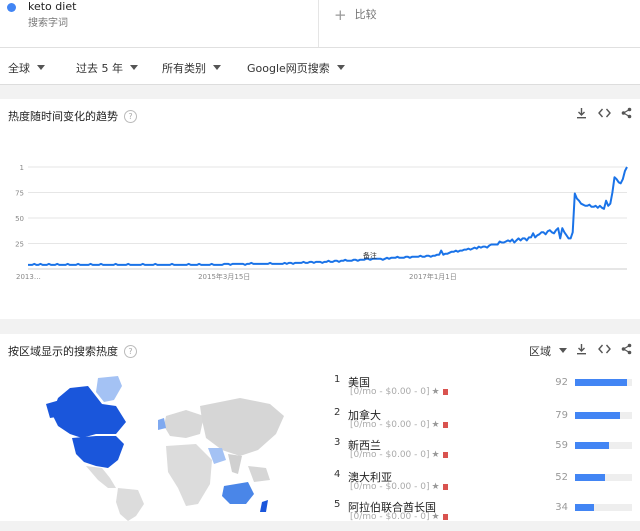 Image resolution: width=640 pixels, height=531 pixels. I want to click on annotation-note: 备注, so click(370, 255).